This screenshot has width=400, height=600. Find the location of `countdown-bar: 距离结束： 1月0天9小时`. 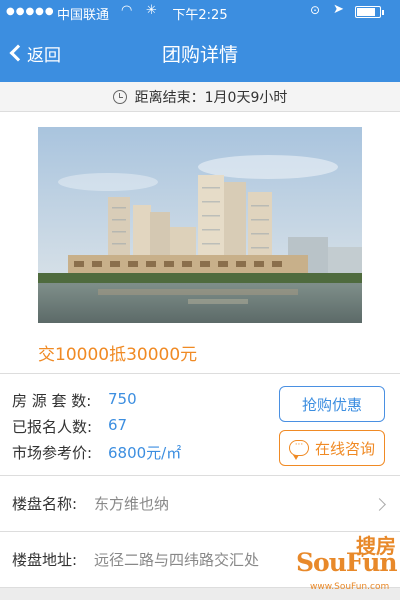

countdown-bar: 距离结束： 1月0天9小时 is located at coordinates (200, 97).